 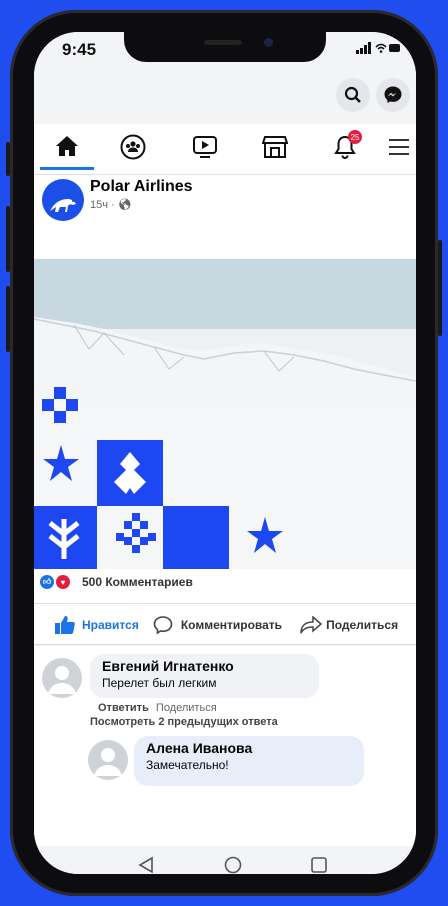 What do you see at coordinates (111, 205) in the screenshot?
I see `post-meta: 15ч · 🌎︎` at bounding box center [111, 205].